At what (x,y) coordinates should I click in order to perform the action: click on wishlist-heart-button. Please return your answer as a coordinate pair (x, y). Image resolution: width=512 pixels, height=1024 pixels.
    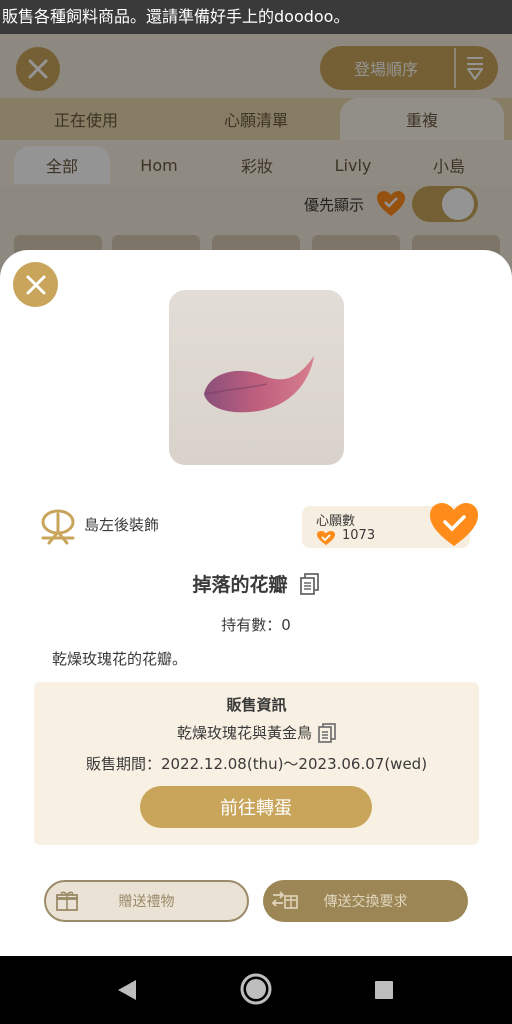
    Looking at the image, I should click on (454, 525).